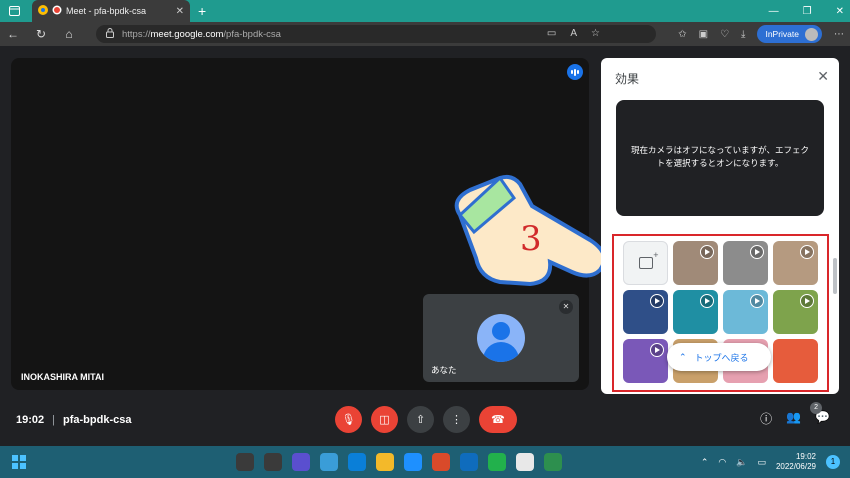 The width and height of the screenshot is (850, 478). Describe the element at coordinates (766, 418) in the screenshot. I see `meeting-info-icon: ⓘ` at that location.